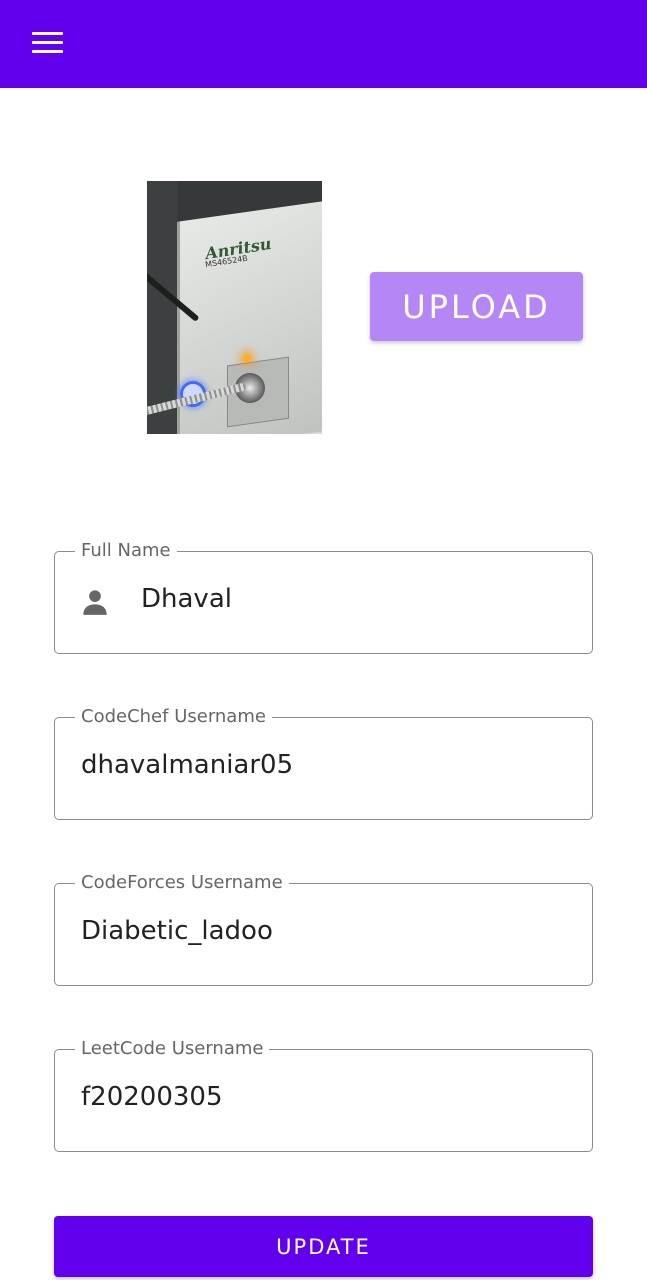 This screenshot has height=1280, width=647. I want to click on leetcode-username-field: LeetCode Username f20200305, so click(323, 1095).